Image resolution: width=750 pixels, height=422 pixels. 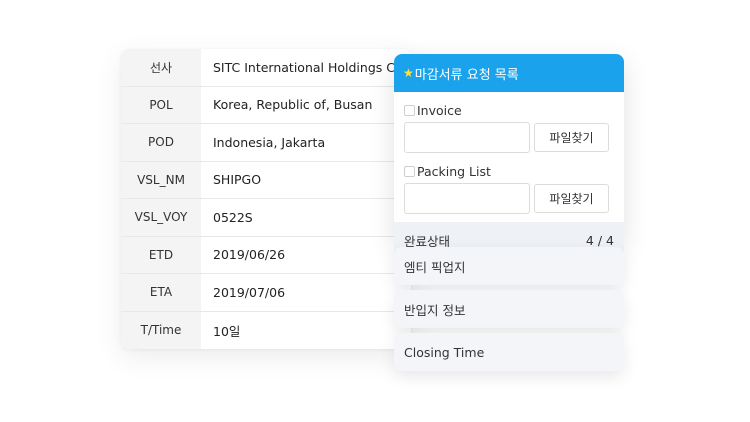 I want to click on info-value: SHIPGO, so click(x=237, y=180).